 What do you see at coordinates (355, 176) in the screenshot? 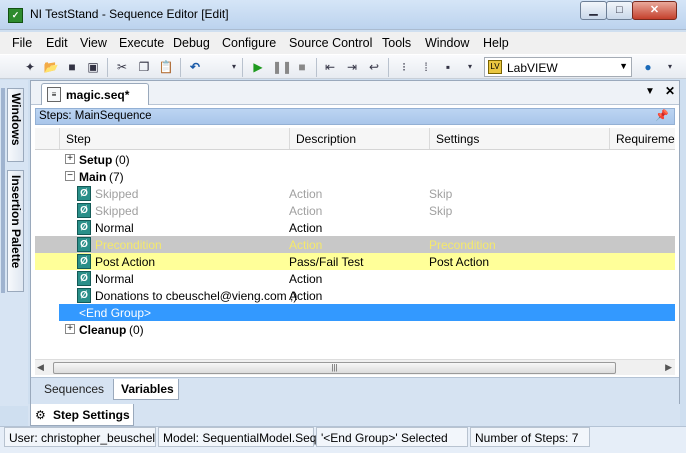
I see `group-row-main: − Main (7)` at bounding box center [355, 176].